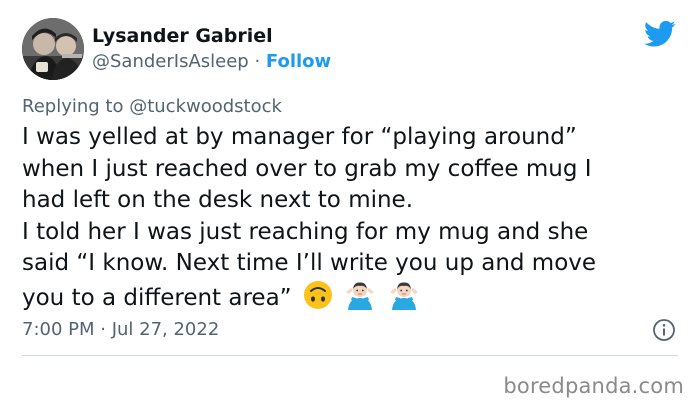  I want to click on follow-button: Follow, so click(298, 61).